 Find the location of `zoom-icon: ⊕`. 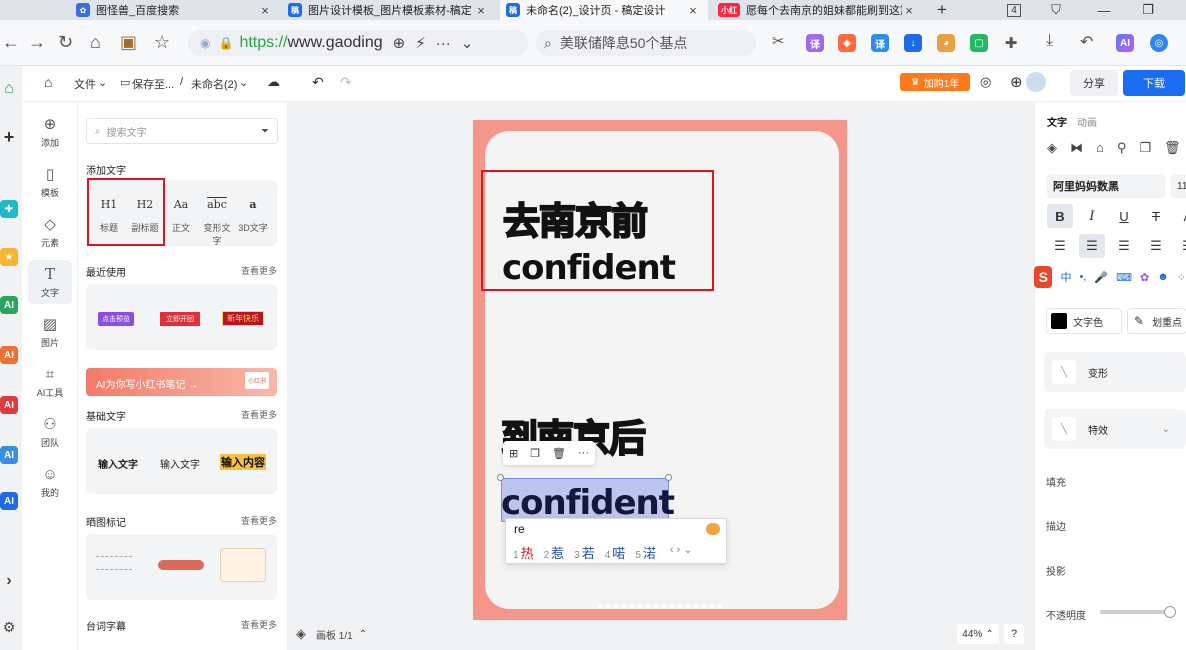

zoom-icon: ⊕ is located at coordinates (399, 43).